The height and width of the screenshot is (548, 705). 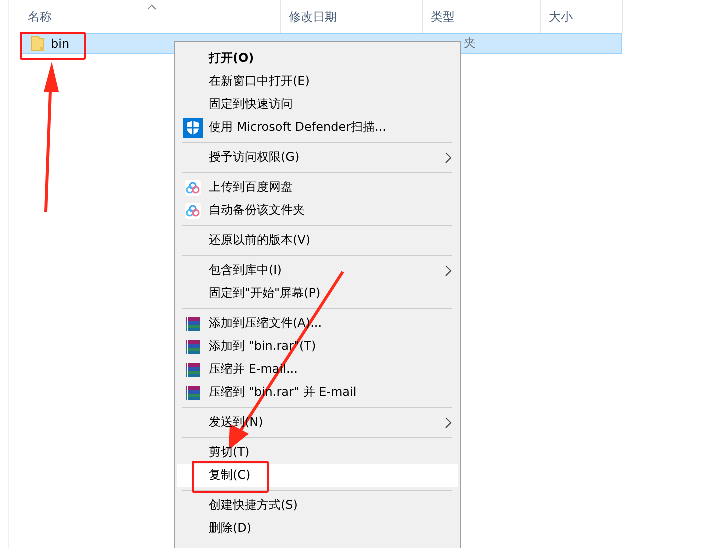 I want to click on file-name: bin, so click(x=60, y=43).